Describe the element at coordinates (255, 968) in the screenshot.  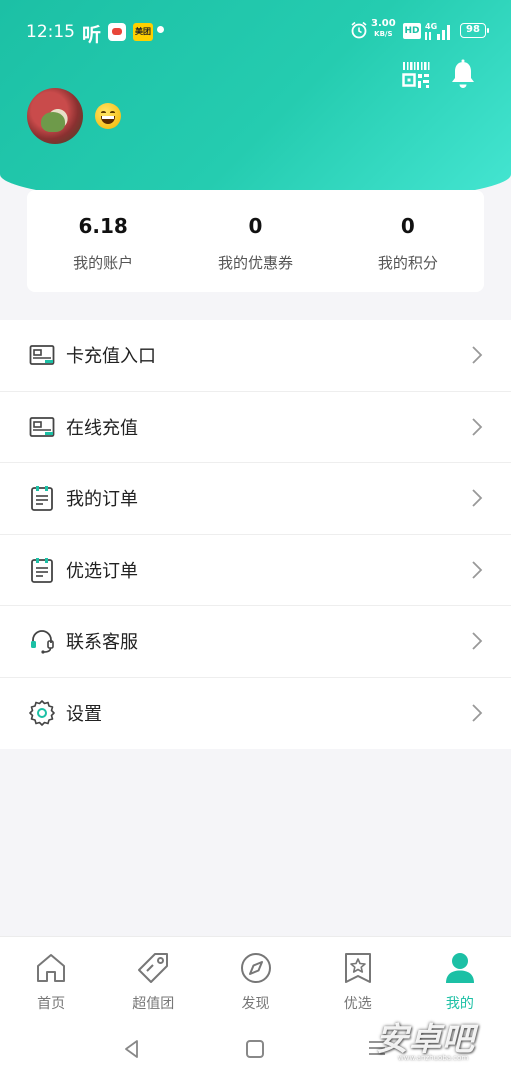
I see `compass-icon` at that location.